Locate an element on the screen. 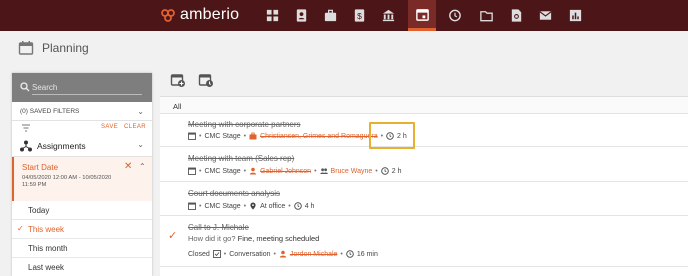  item-location: At office is located at coordinates (273, 206).